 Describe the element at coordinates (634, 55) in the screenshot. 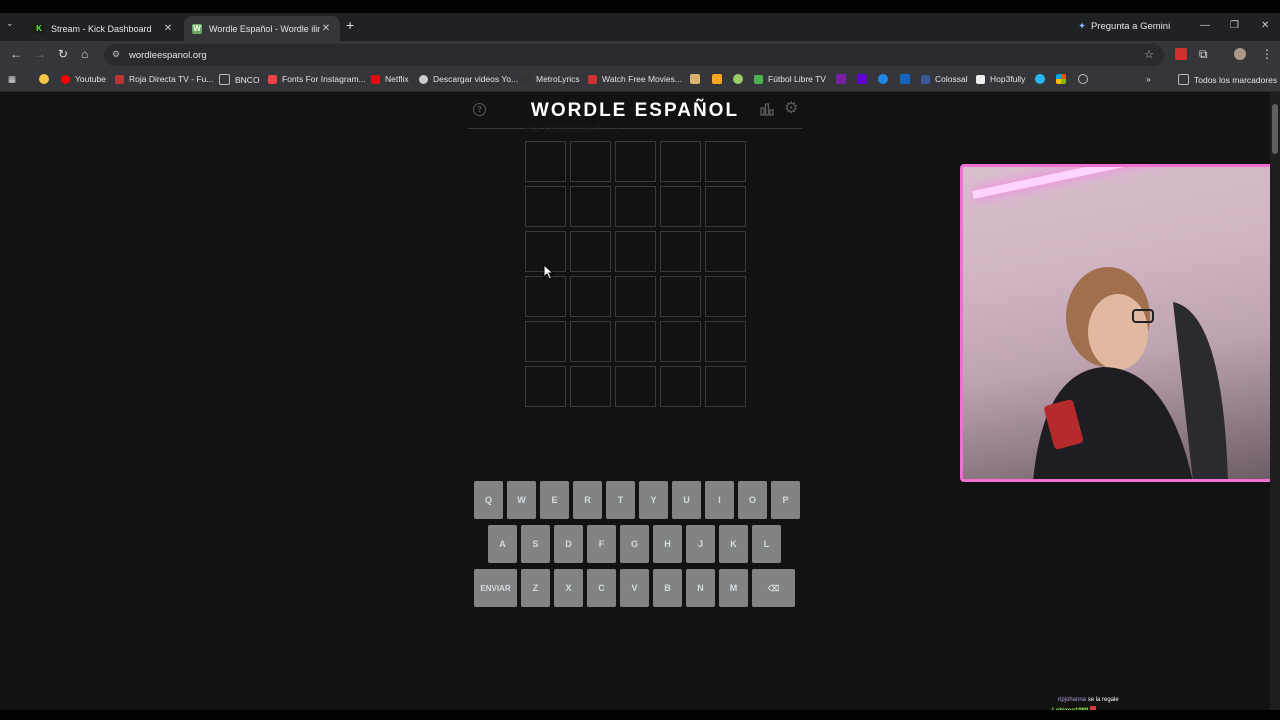

I see `address-bar: ⚙ wordleespanol.org ☆` at that location.